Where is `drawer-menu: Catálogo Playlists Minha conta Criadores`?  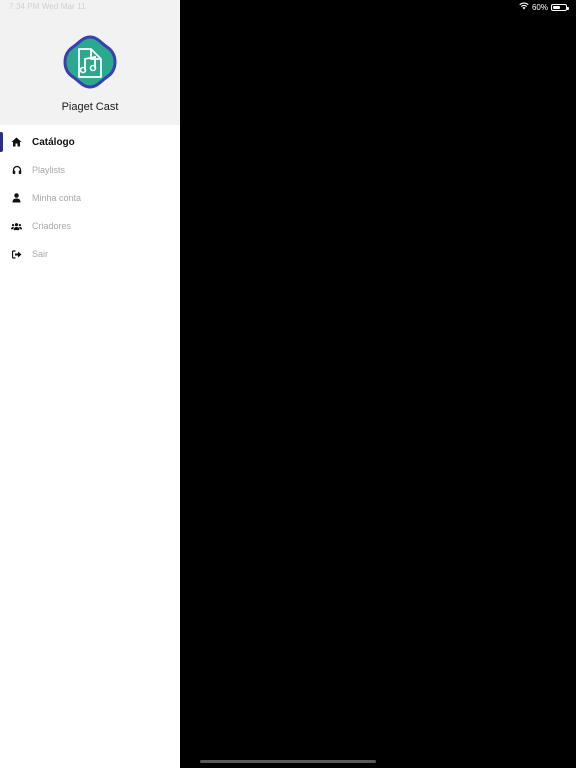 drawer-menu: Catálogo Playlists Minha conta Criadores is located at coordinates (90, 198).